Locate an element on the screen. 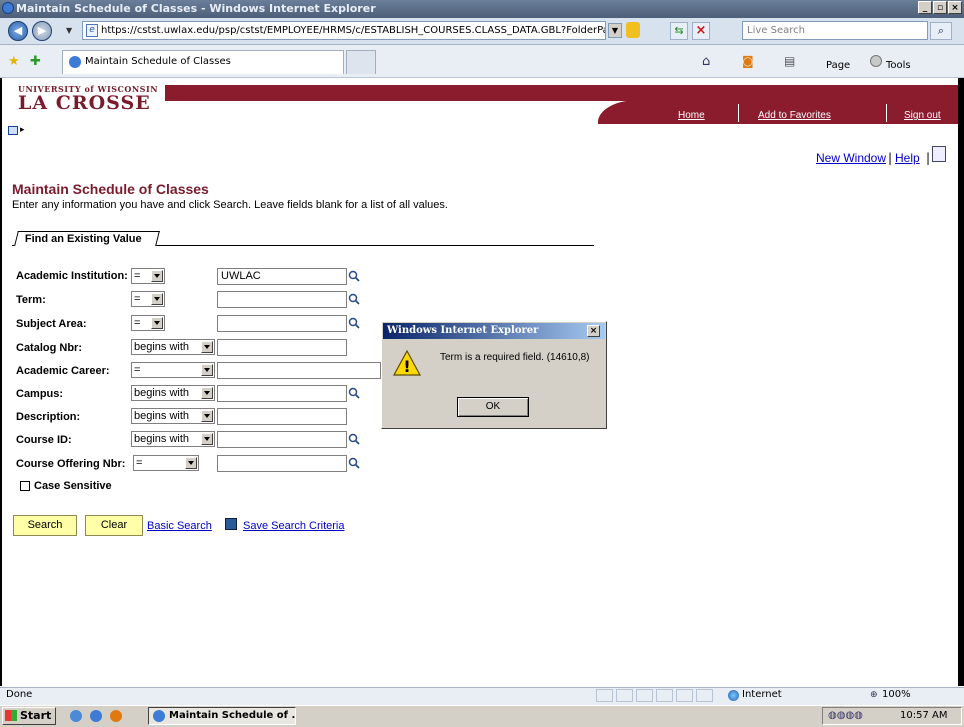 The image size is (964, 727). new-window-link: New Window is located at coordinates (851, 158).